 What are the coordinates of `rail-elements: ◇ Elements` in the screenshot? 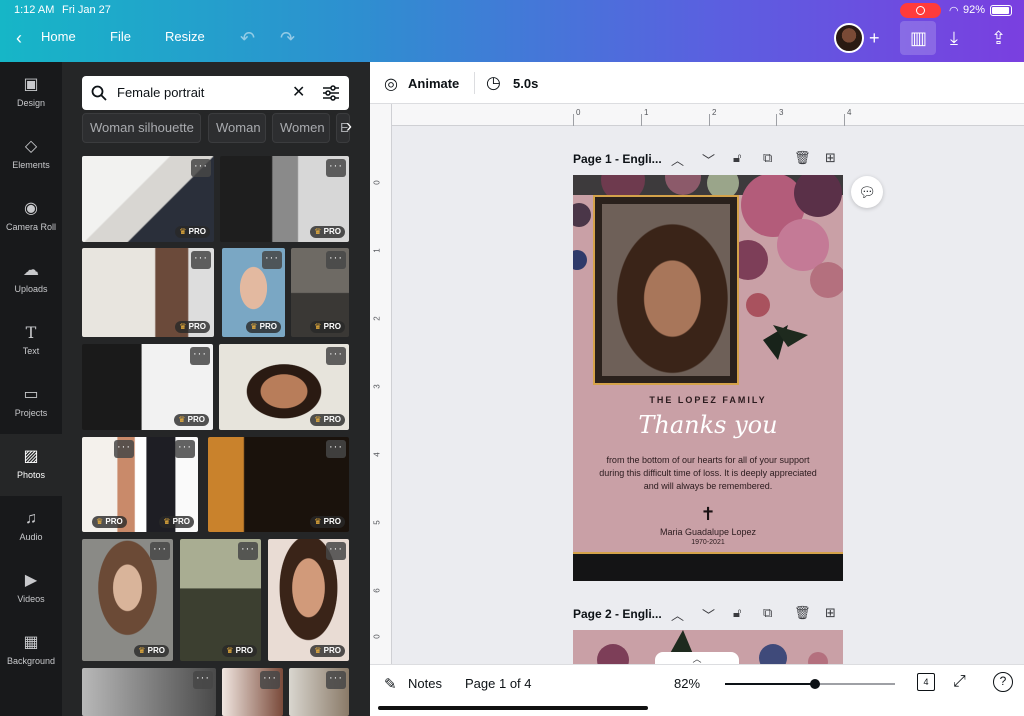 It's located at (31, 155).